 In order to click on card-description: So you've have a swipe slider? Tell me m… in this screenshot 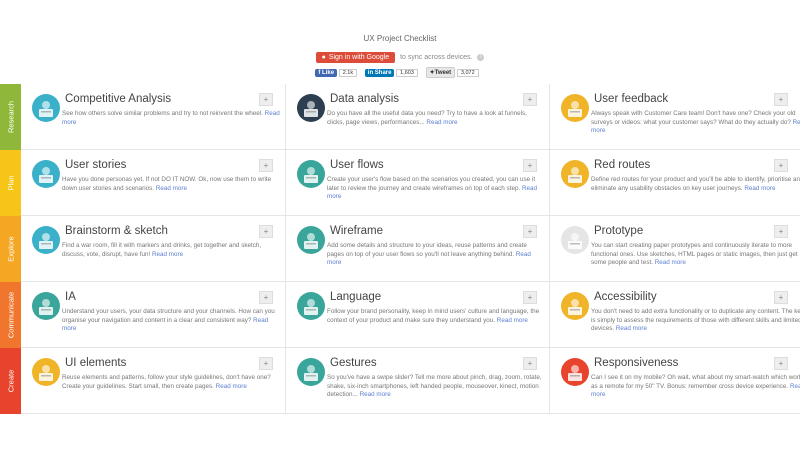, I will do `click(436, 387)`.